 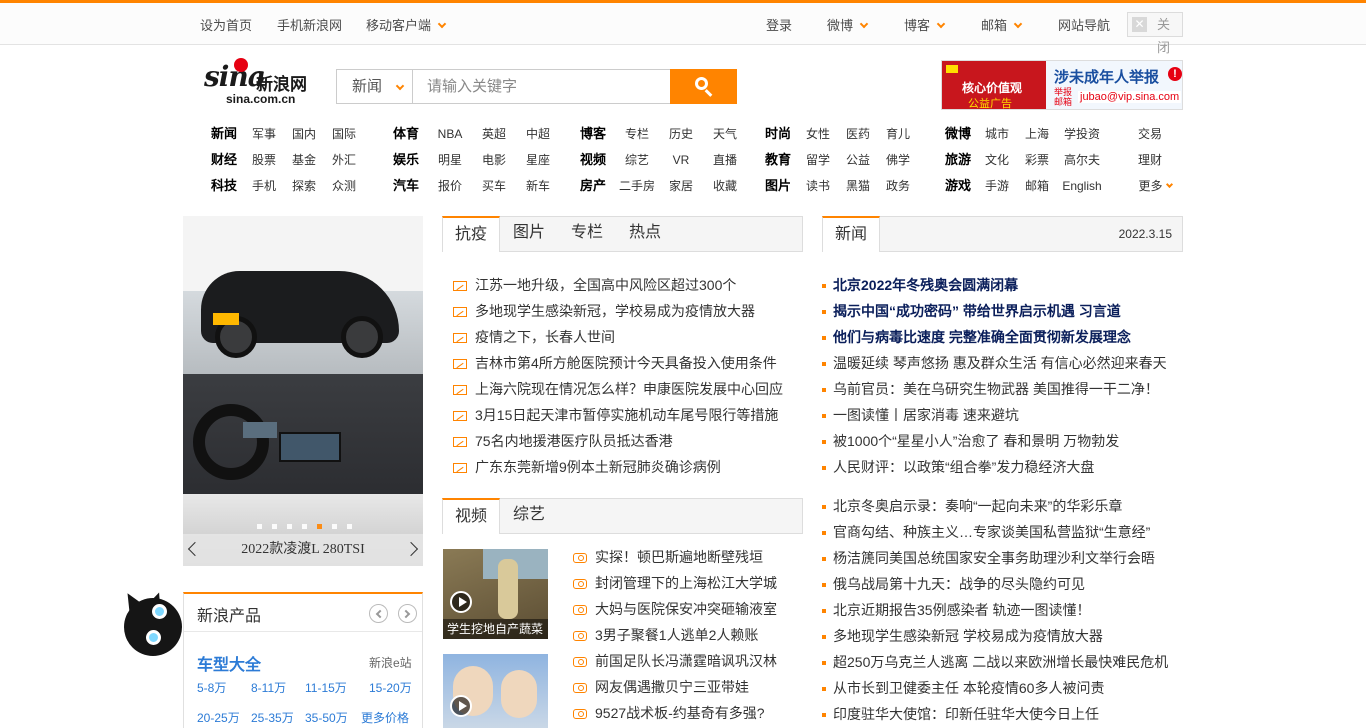 I want to click on image-carousel: 2022款凌渡L 280TSI, so click(x=303, y=391).